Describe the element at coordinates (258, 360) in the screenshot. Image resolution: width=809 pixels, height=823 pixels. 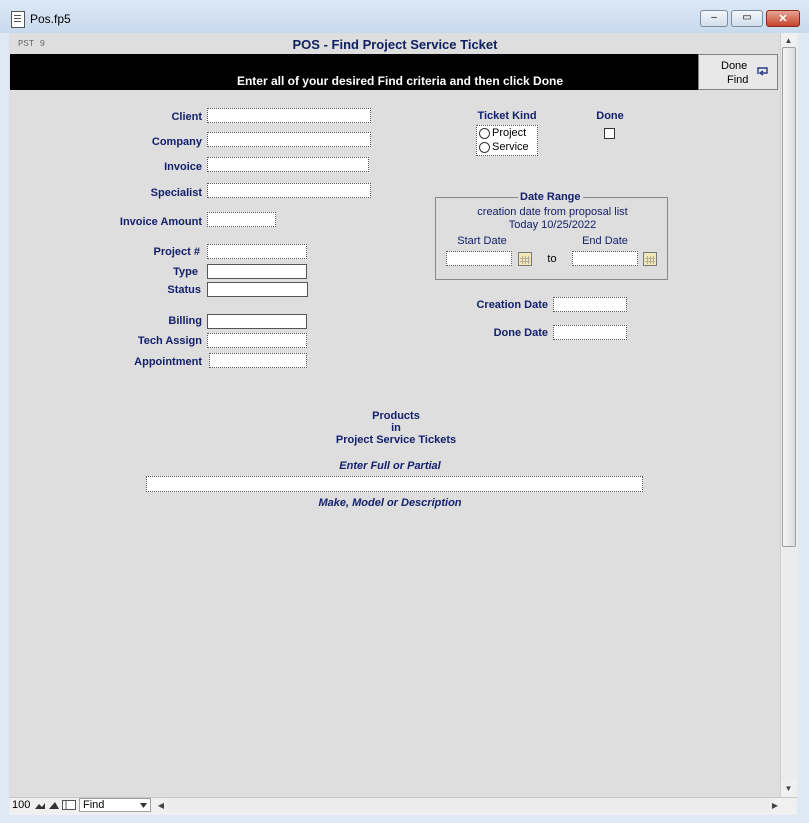
I see `appointment-field` at that location.